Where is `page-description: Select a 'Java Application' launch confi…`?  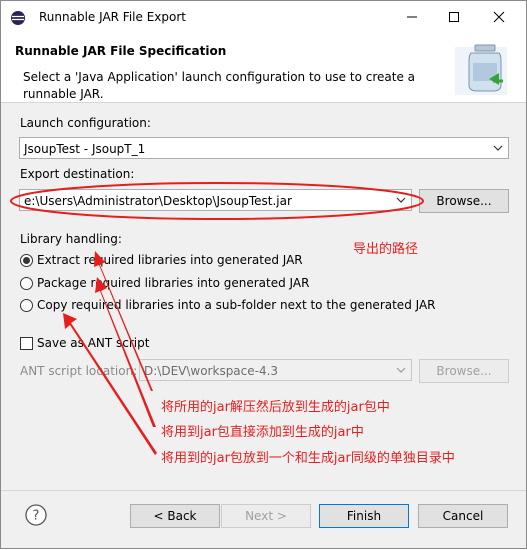
page-description: Select a 'Java Application' launch confi… is located at coordinates (219, 85).